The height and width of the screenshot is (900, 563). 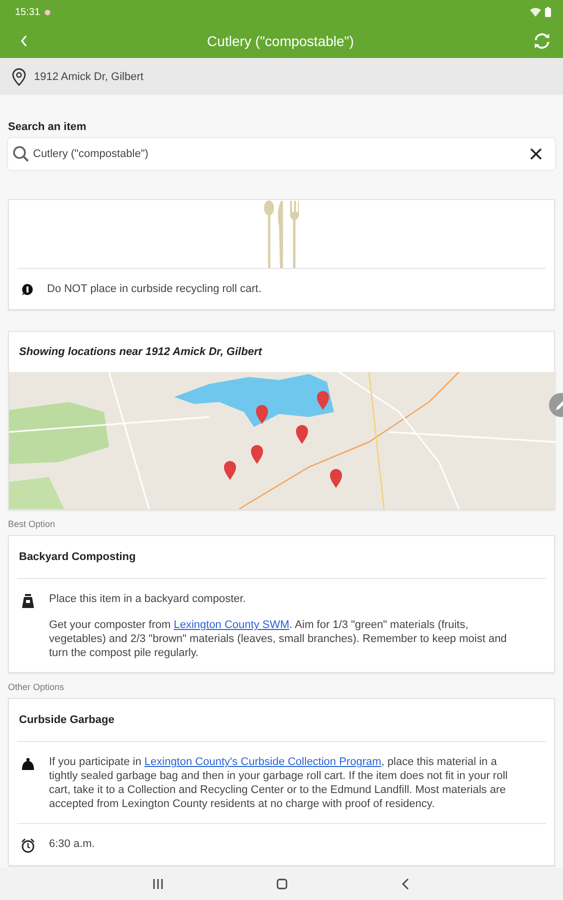 I want to click on option-text: 6:30 a.m., so click(x=72, y=844).